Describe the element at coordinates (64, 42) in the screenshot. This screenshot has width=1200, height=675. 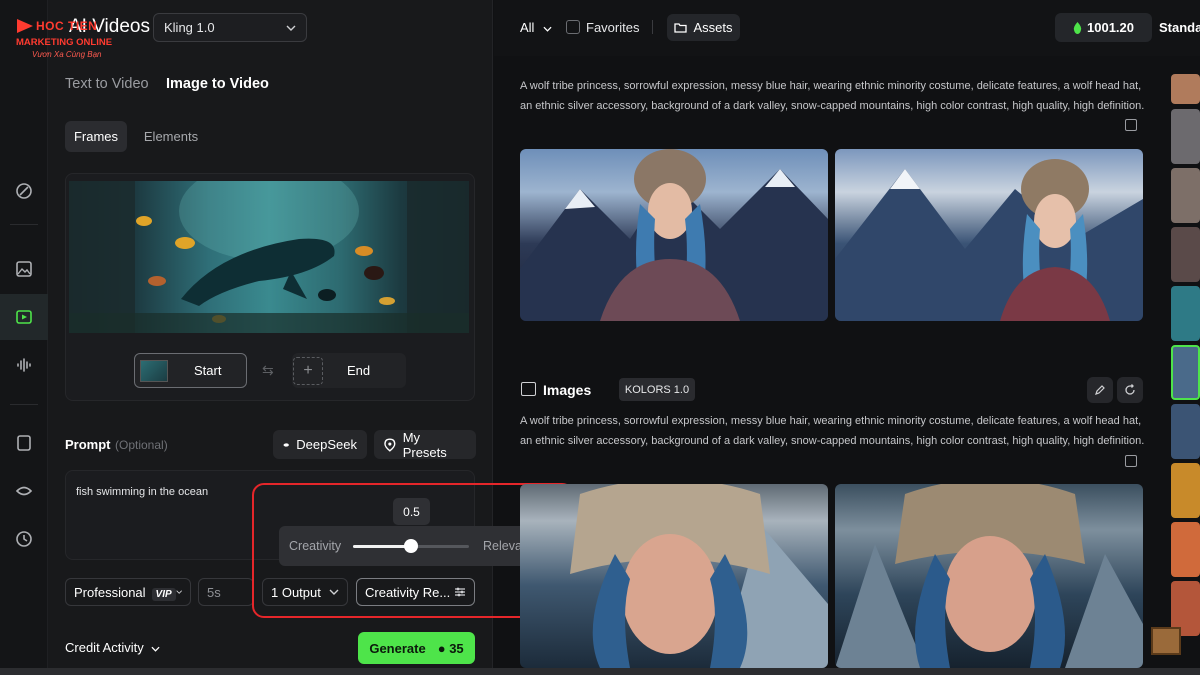
I see `logo-subtitle: MARKETING ONLINE` at that location.